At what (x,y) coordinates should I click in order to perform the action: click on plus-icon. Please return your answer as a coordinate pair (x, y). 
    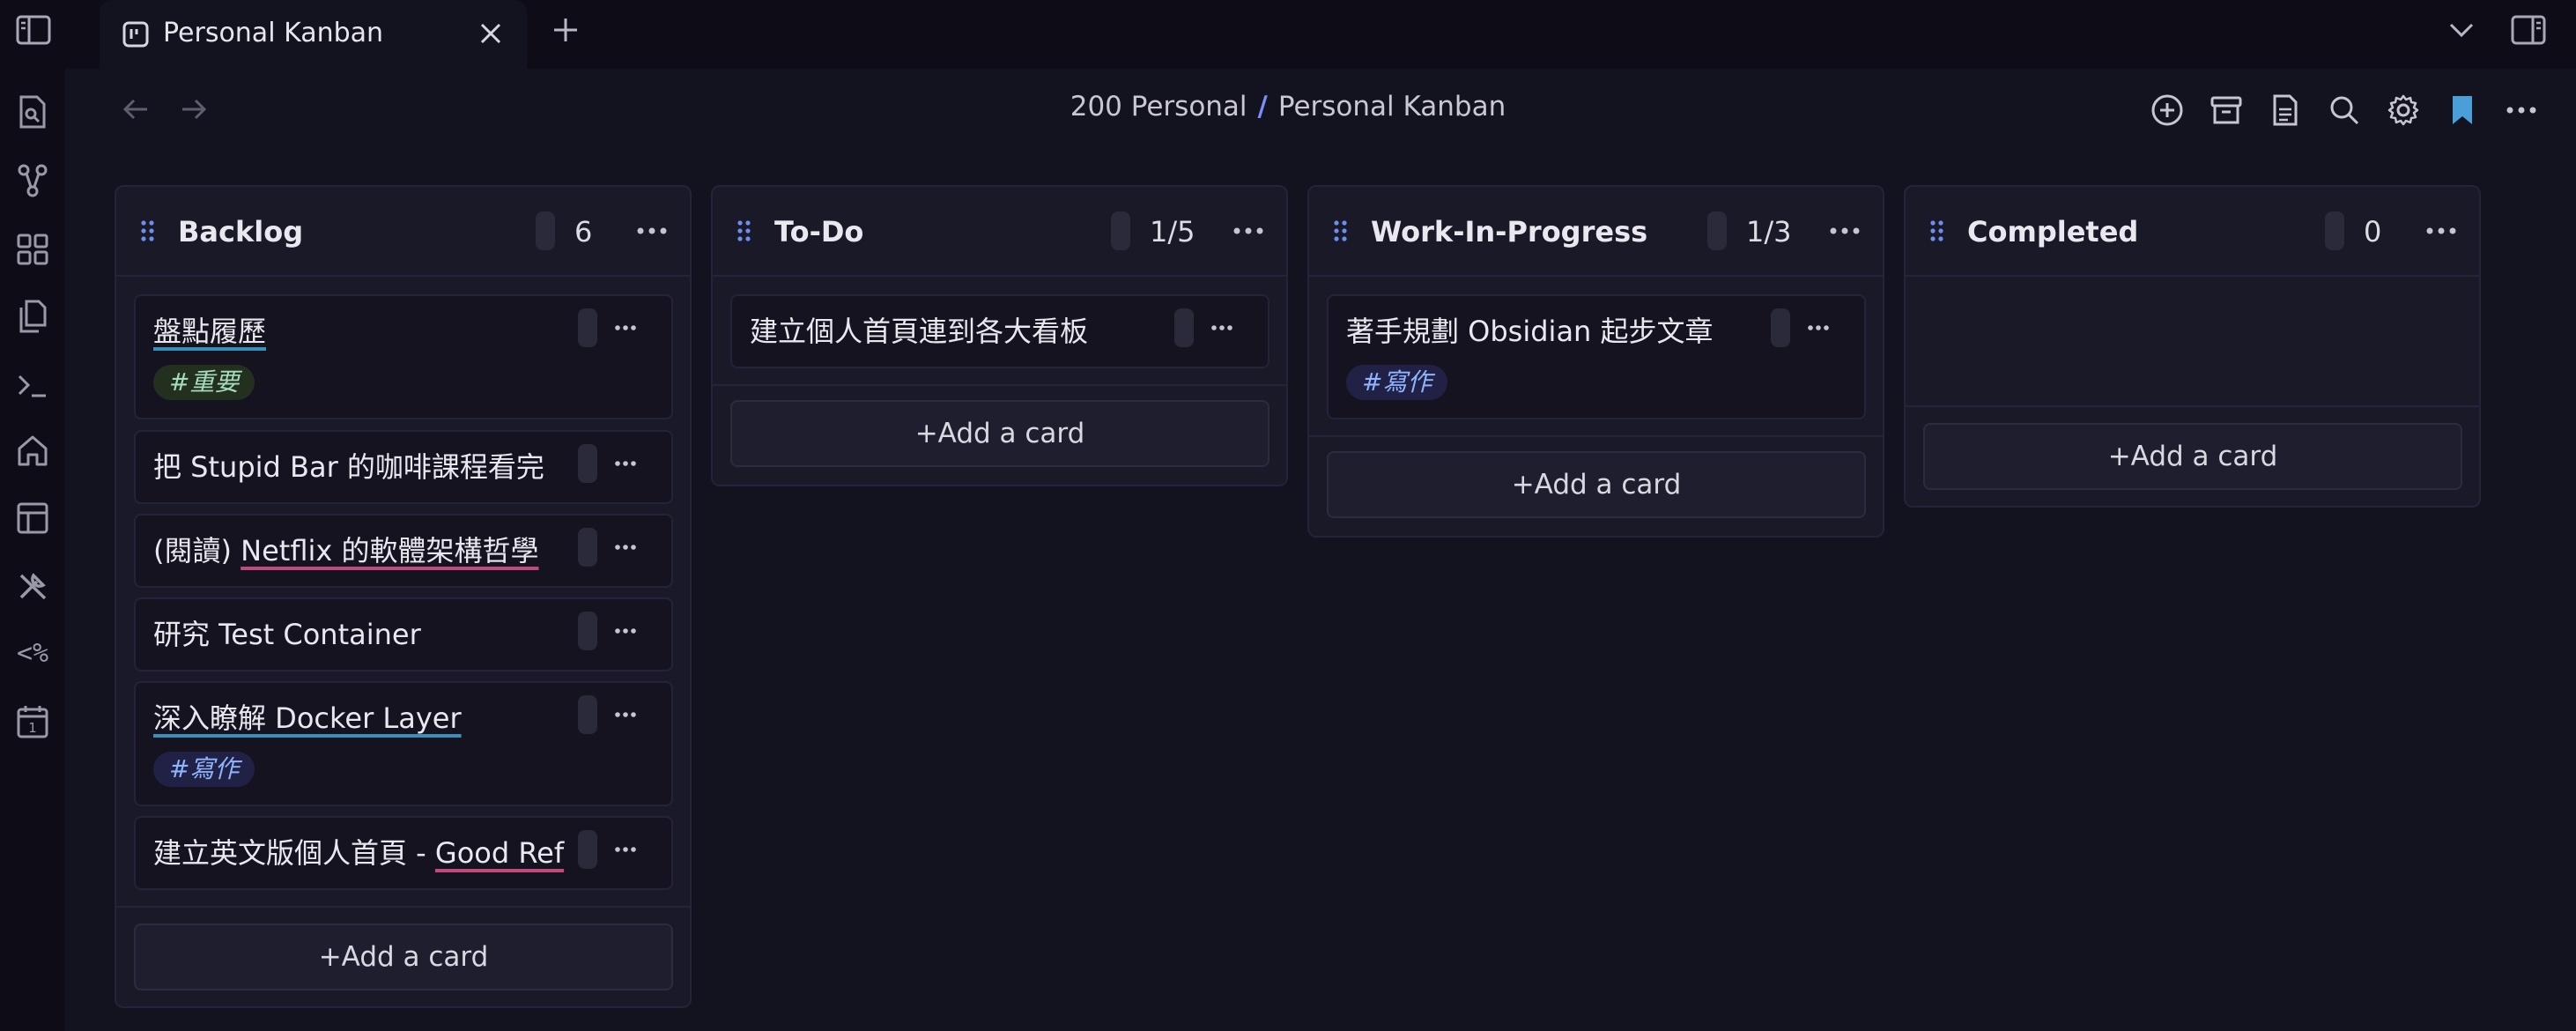
    Looking at the image, I should click on (566, 30).